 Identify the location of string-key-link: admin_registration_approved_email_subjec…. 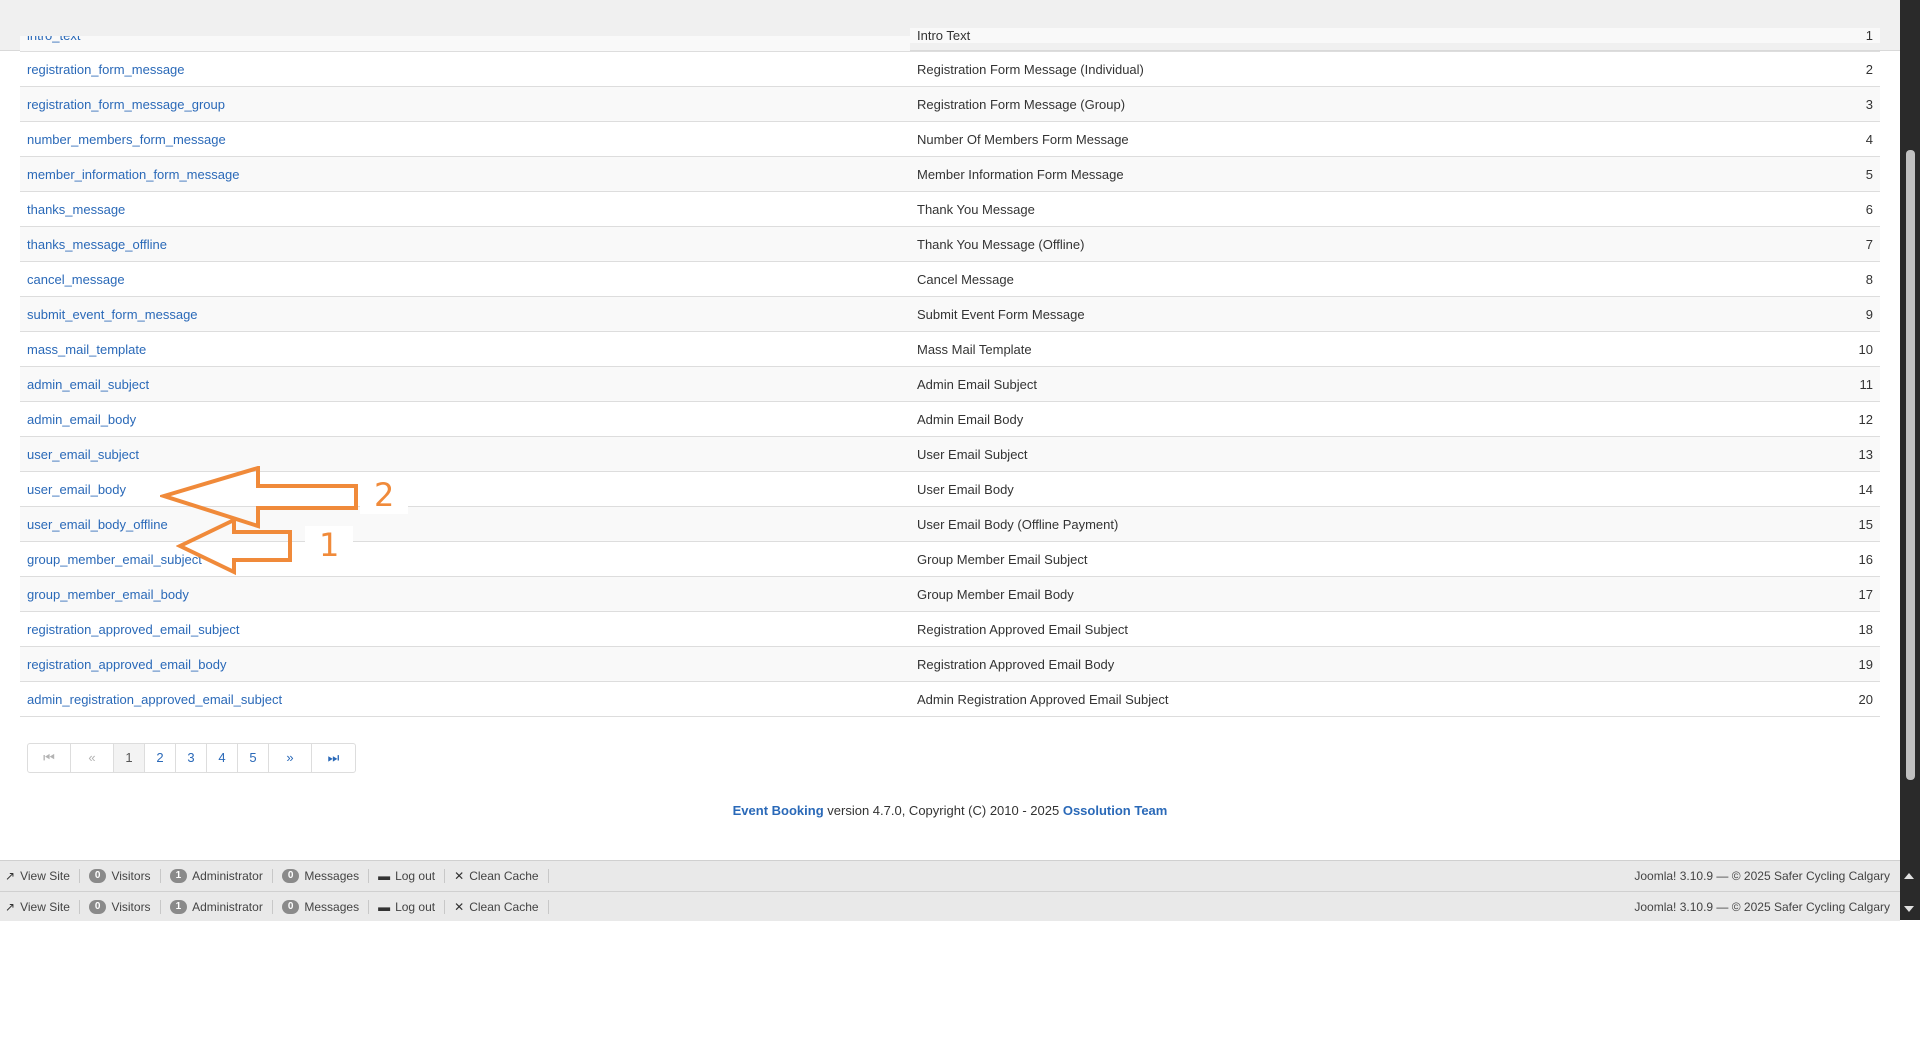
(154, 699).